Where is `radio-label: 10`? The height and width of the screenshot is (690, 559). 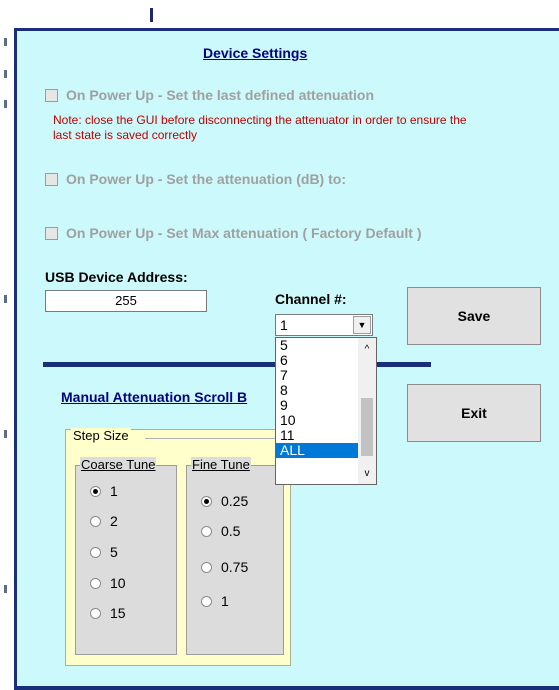 radio-label: 10 is located at coordinates (118, 583).